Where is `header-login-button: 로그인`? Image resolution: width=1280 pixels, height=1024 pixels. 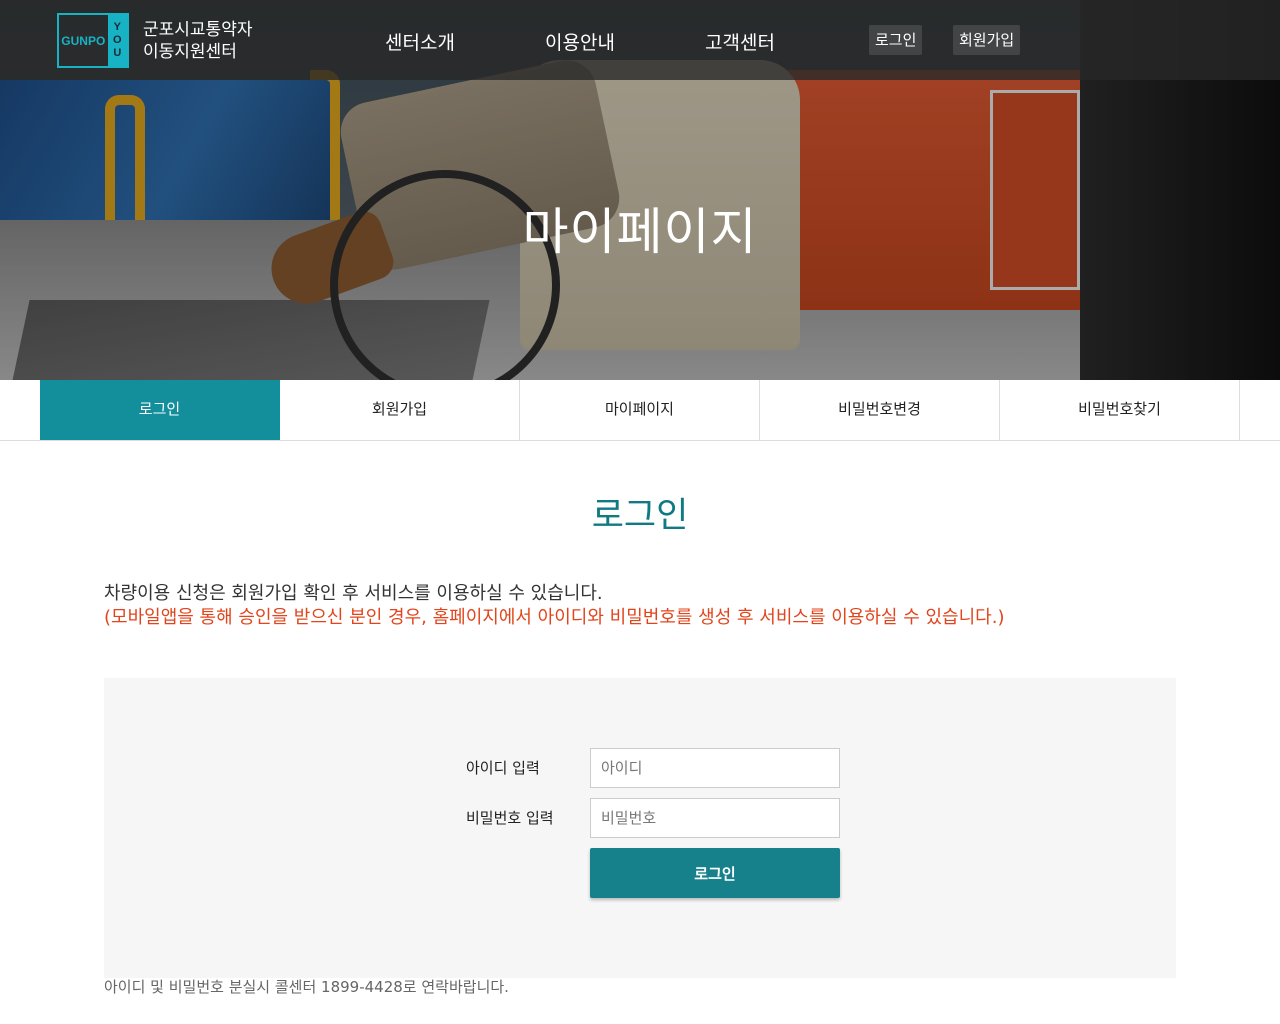
header-login-button: 로그인 is located at coordinates (896, 40).